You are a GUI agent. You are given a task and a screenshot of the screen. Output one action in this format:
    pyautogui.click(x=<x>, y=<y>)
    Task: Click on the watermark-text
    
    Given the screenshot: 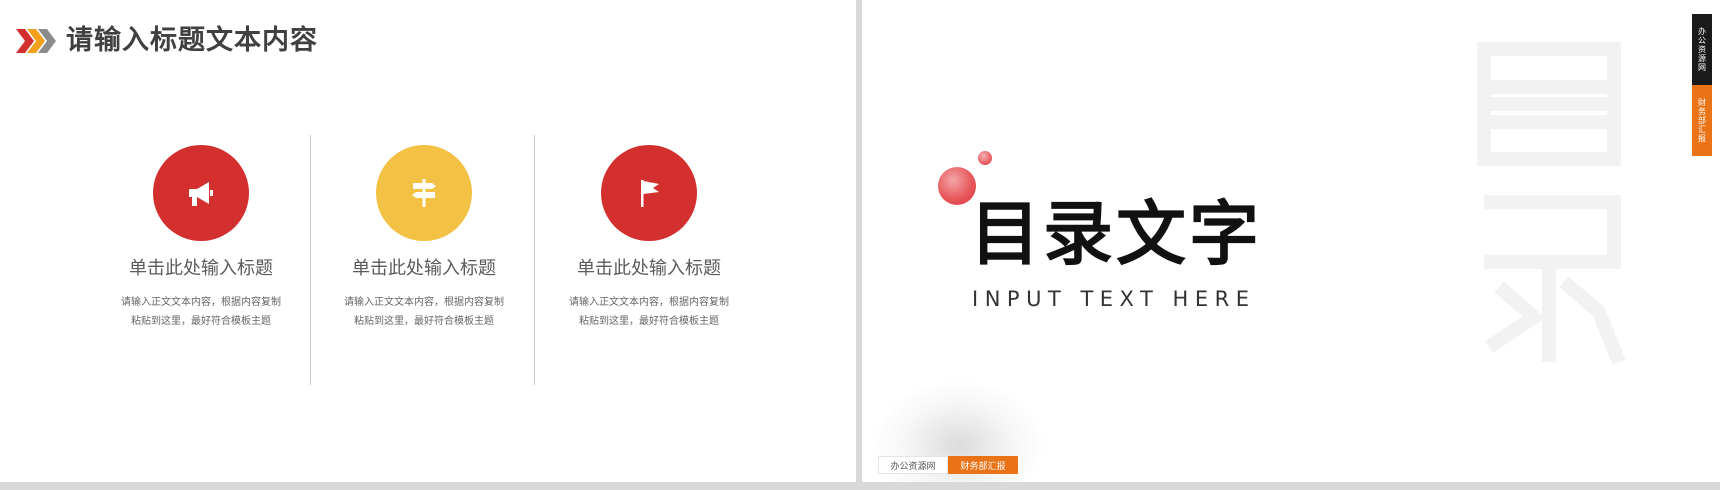 What is the action you would take?
    pyautogui.click(x=1551, y=203)
    